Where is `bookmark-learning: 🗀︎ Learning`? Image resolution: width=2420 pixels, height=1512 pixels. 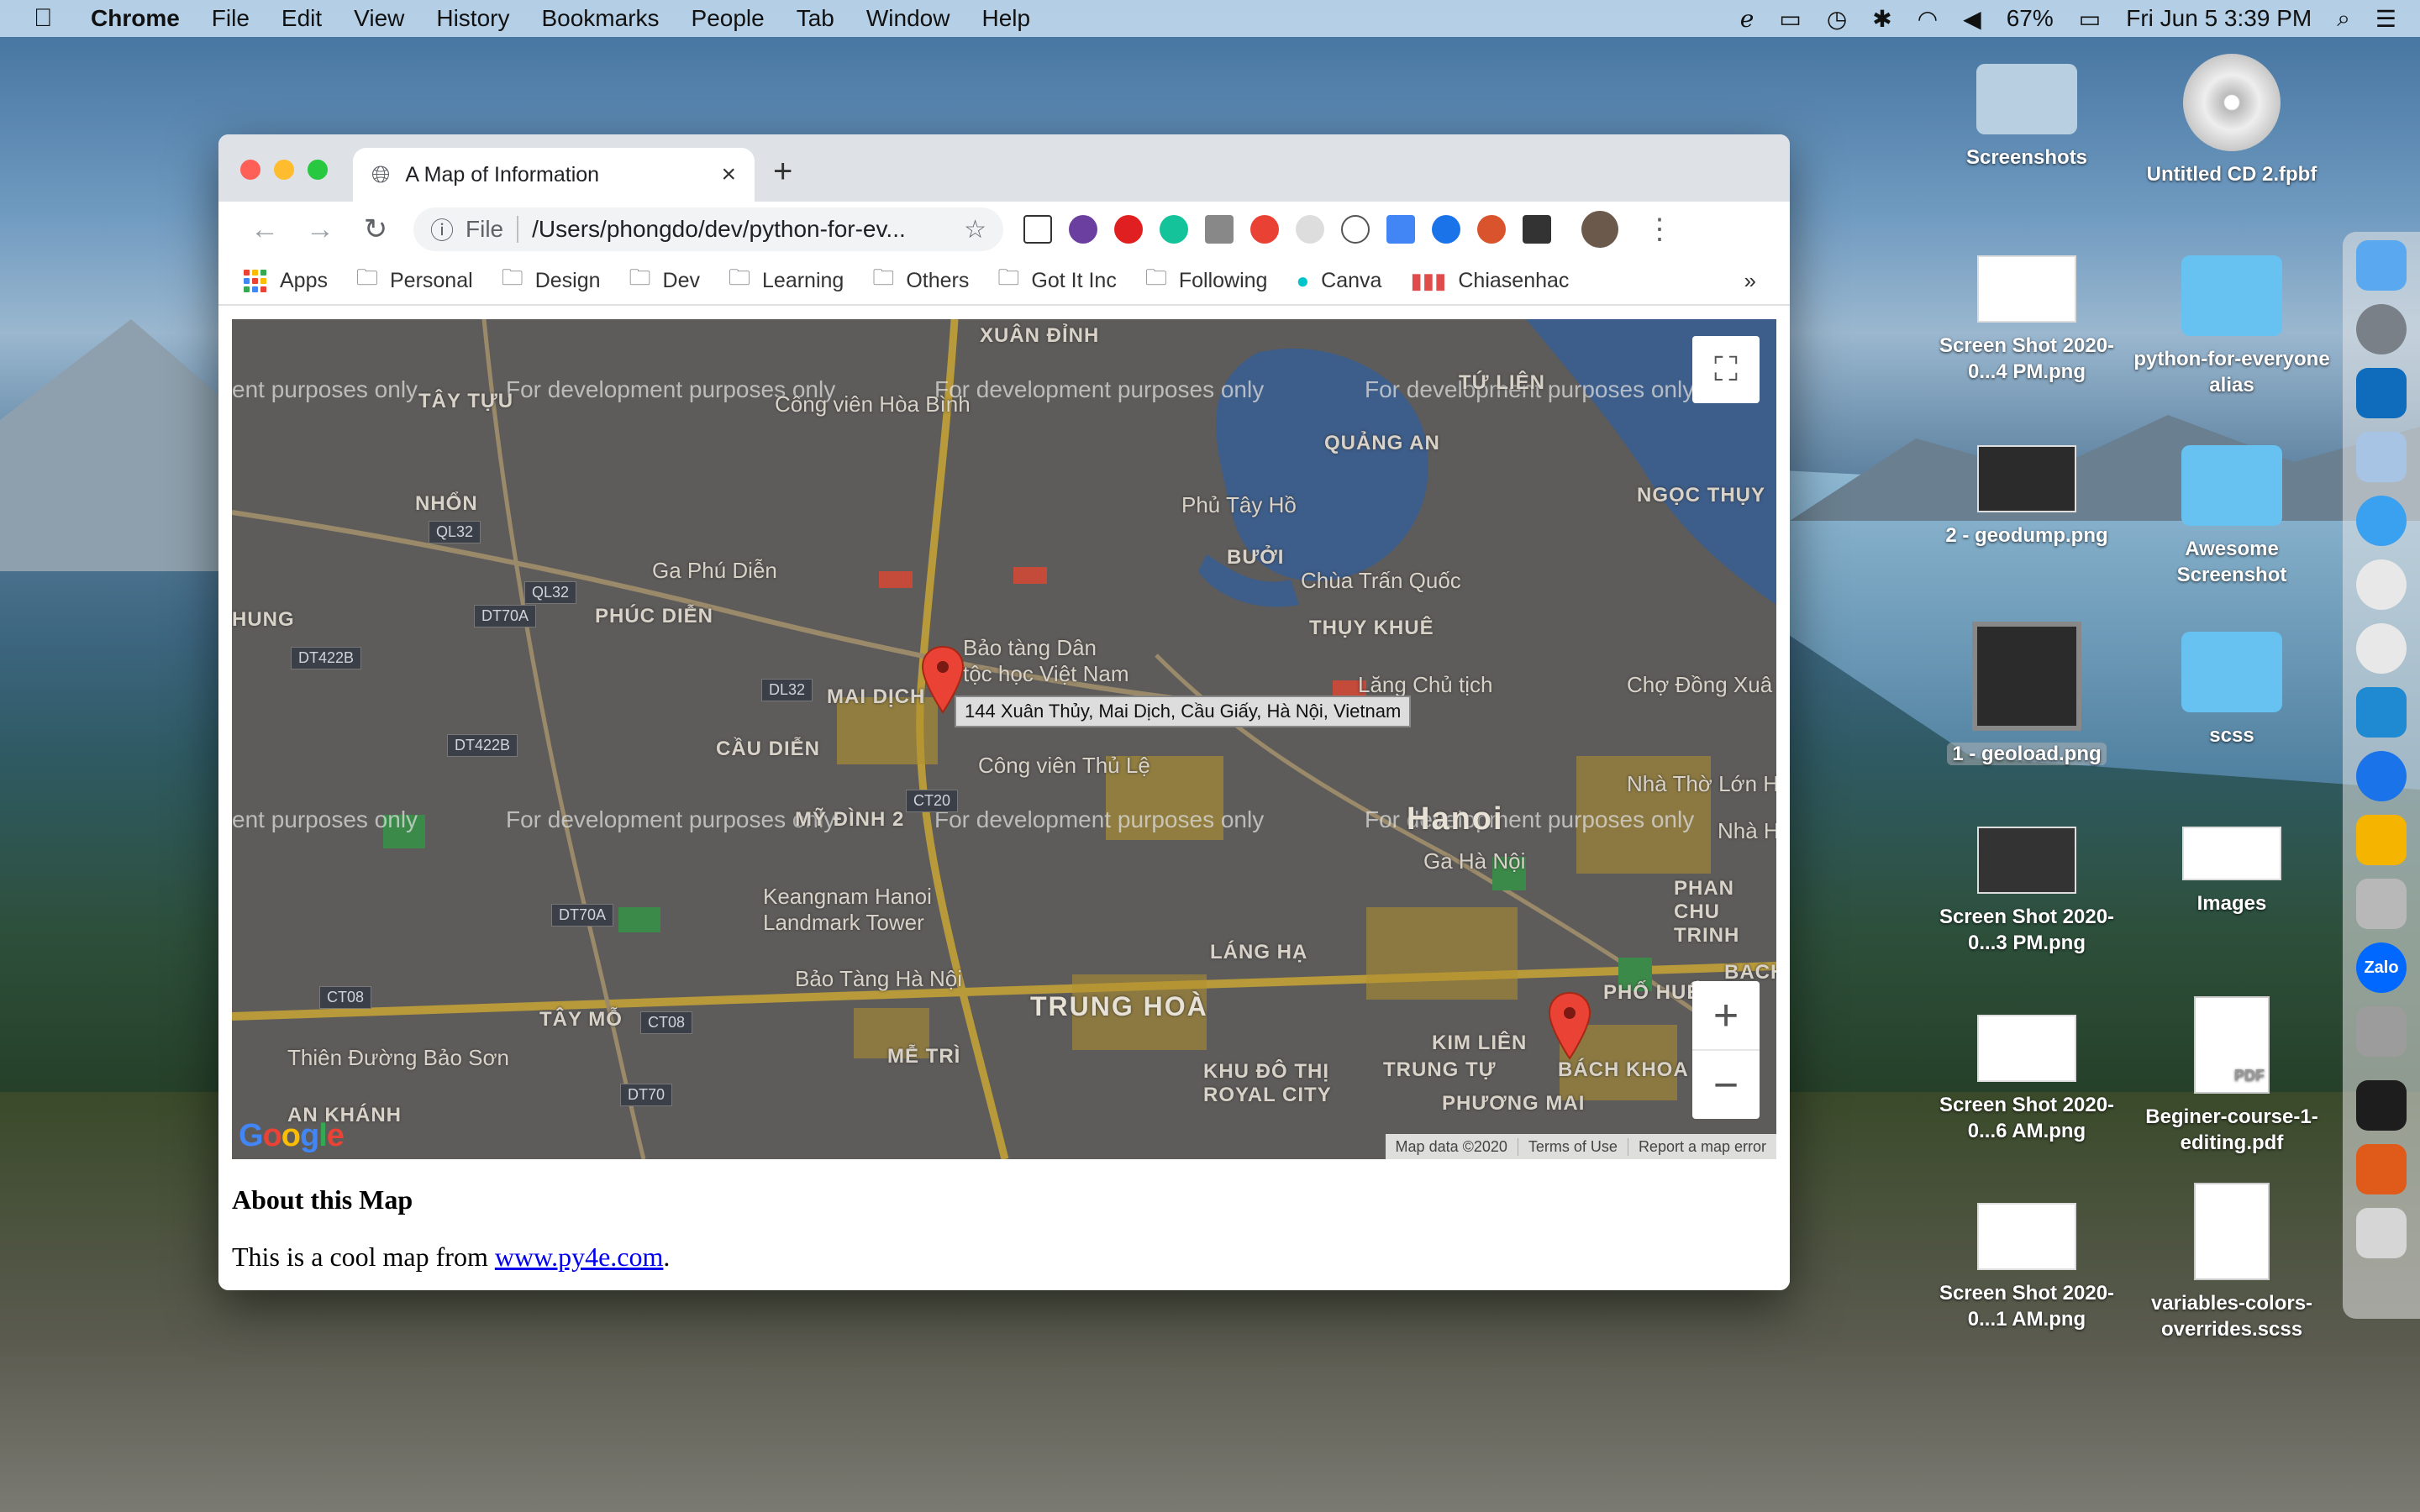
bookmark-learning: 🗀︎ Learning is located at coordinates (786, 280).